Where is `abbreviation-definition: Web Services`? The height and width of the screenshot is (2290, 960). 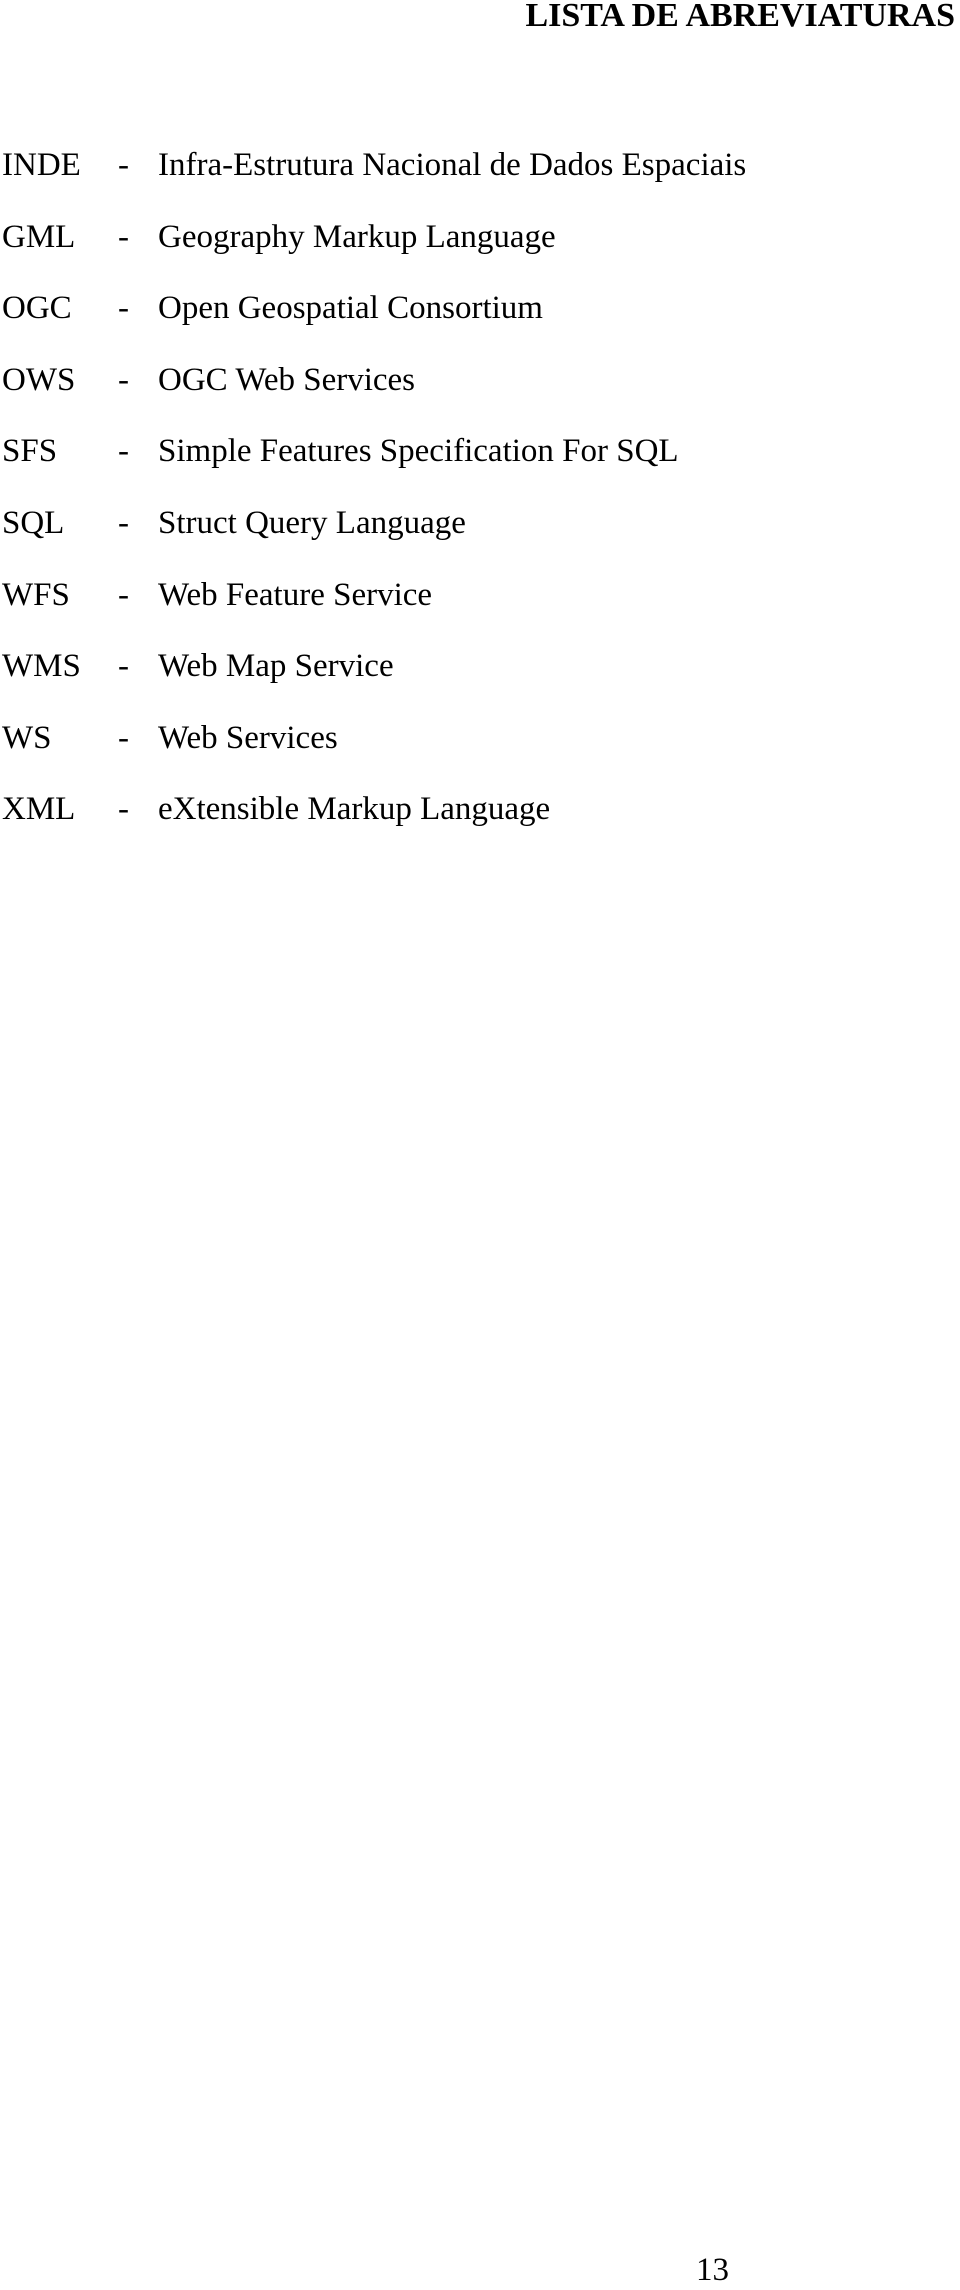
abbreviation-definition: Web Services is located at coordinates (248, 737).